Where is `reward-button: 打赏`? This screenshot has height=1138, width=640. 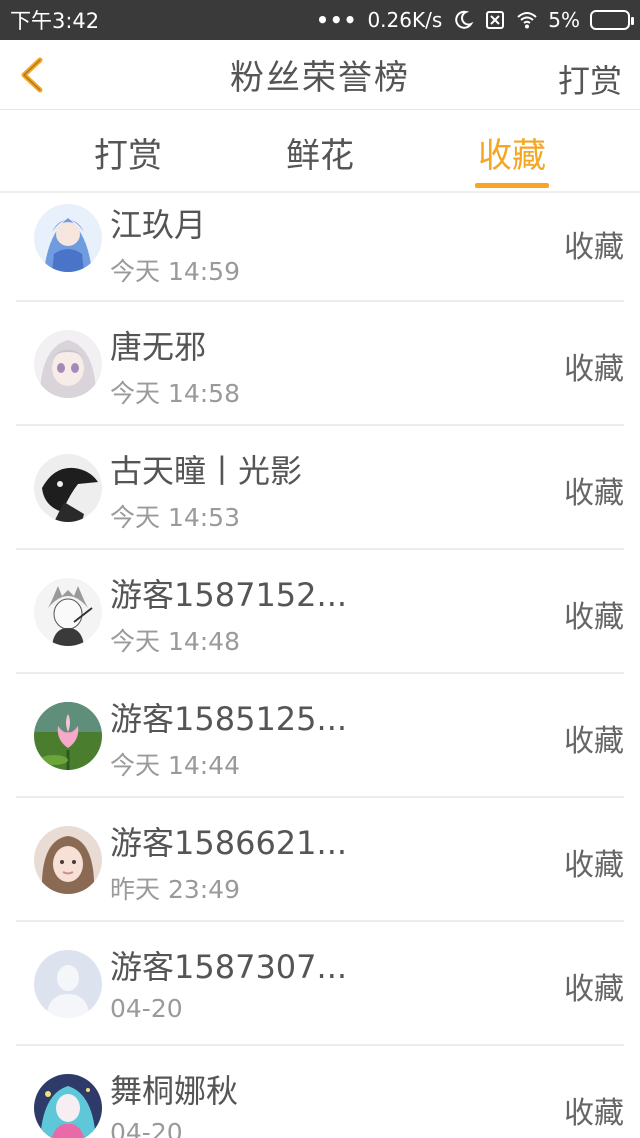
reward-button: 打赏 is located at coordinates (590, 79).